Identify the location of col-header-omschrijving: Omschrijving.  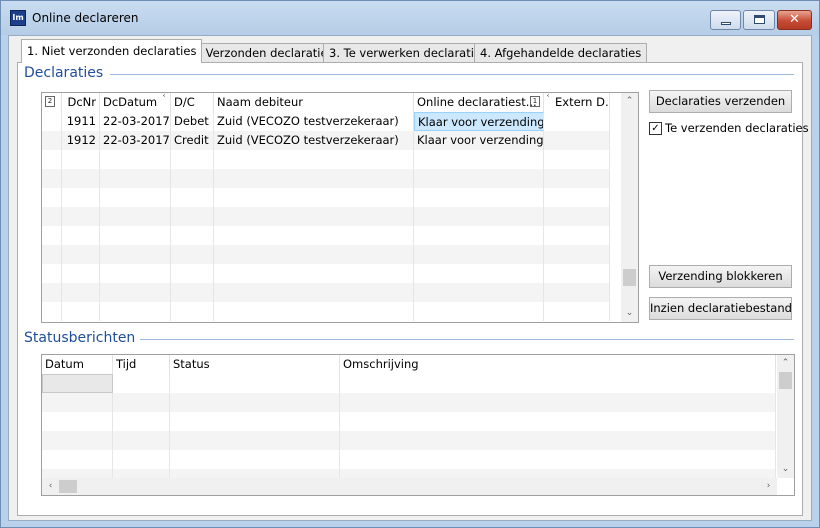
(558, 364).